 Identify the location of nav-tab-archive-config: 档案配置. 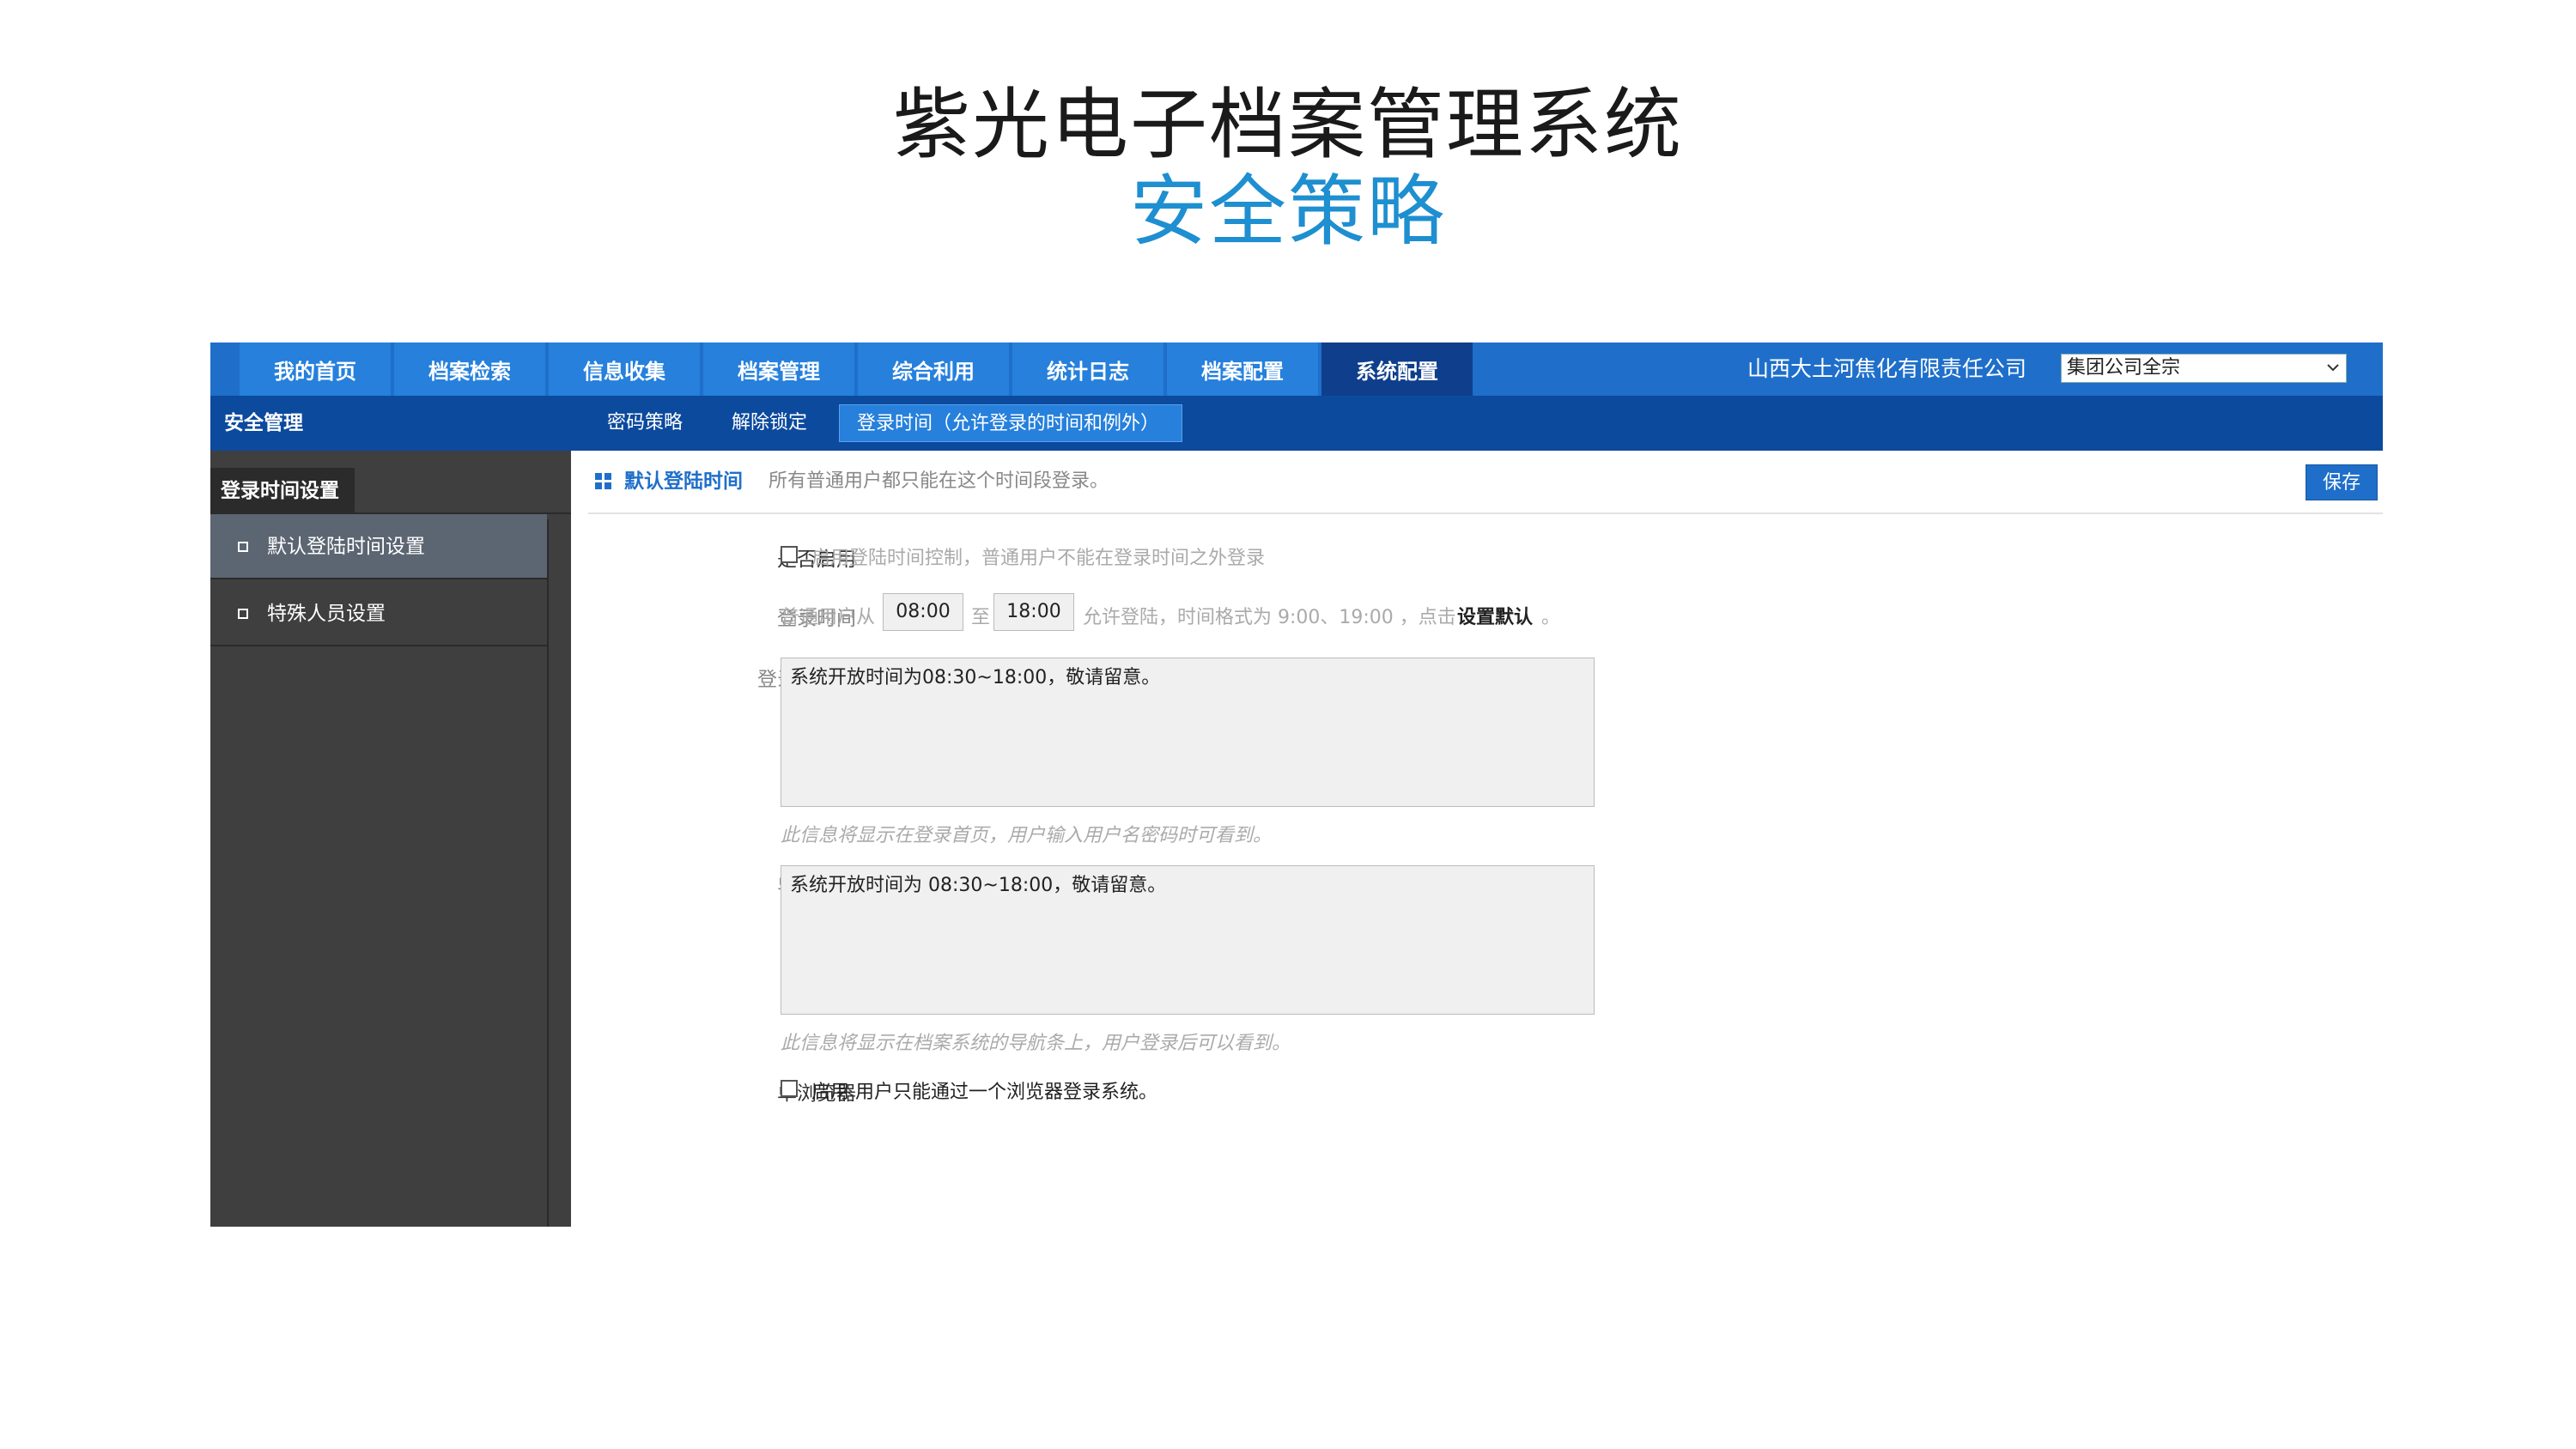
(1243, 369).